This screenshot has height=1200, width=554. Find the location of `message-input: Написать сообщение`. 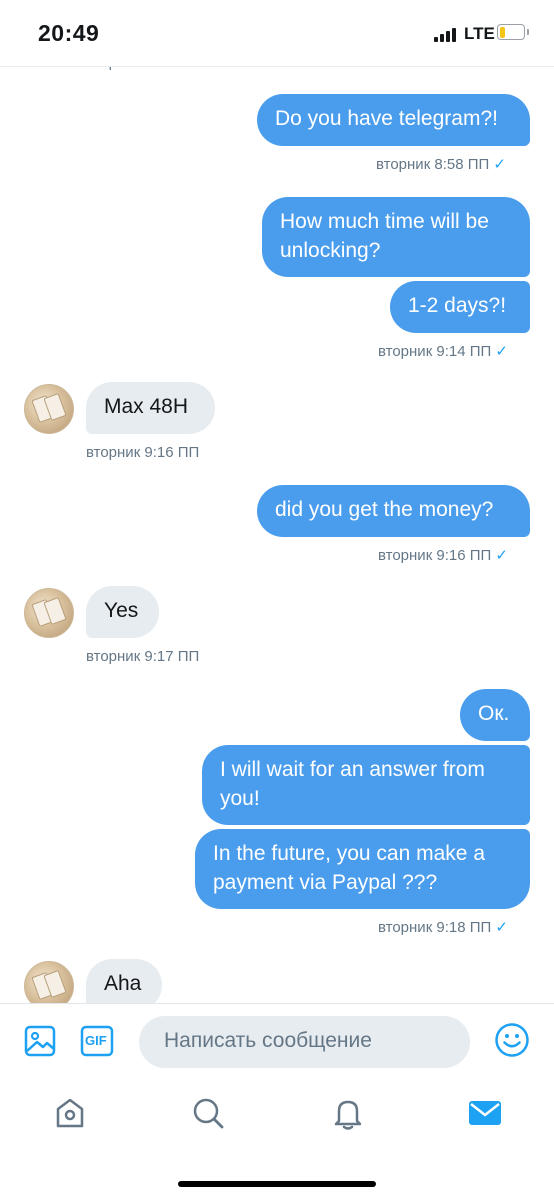

message-input: Написать сообщение is located at coordinates (304, 1042).